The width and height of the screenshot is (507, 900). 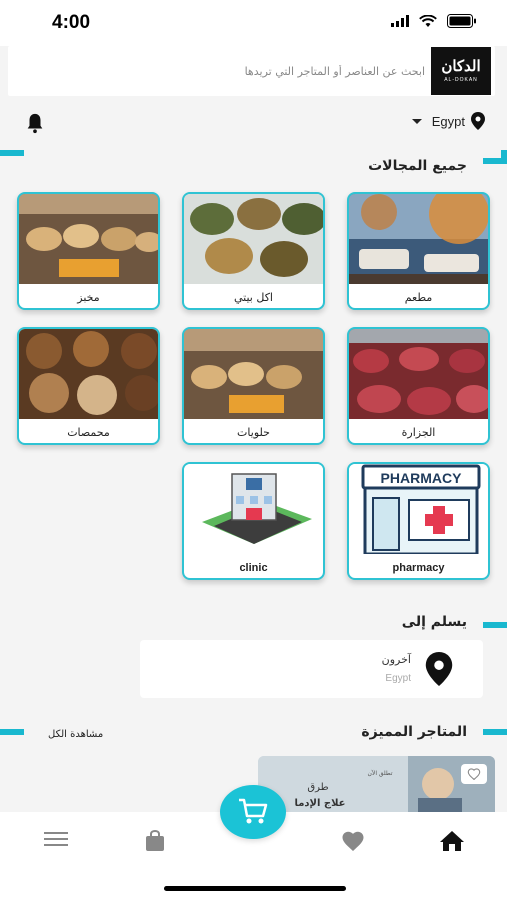 I want to click on cart-button, so click(x=253, y=812).